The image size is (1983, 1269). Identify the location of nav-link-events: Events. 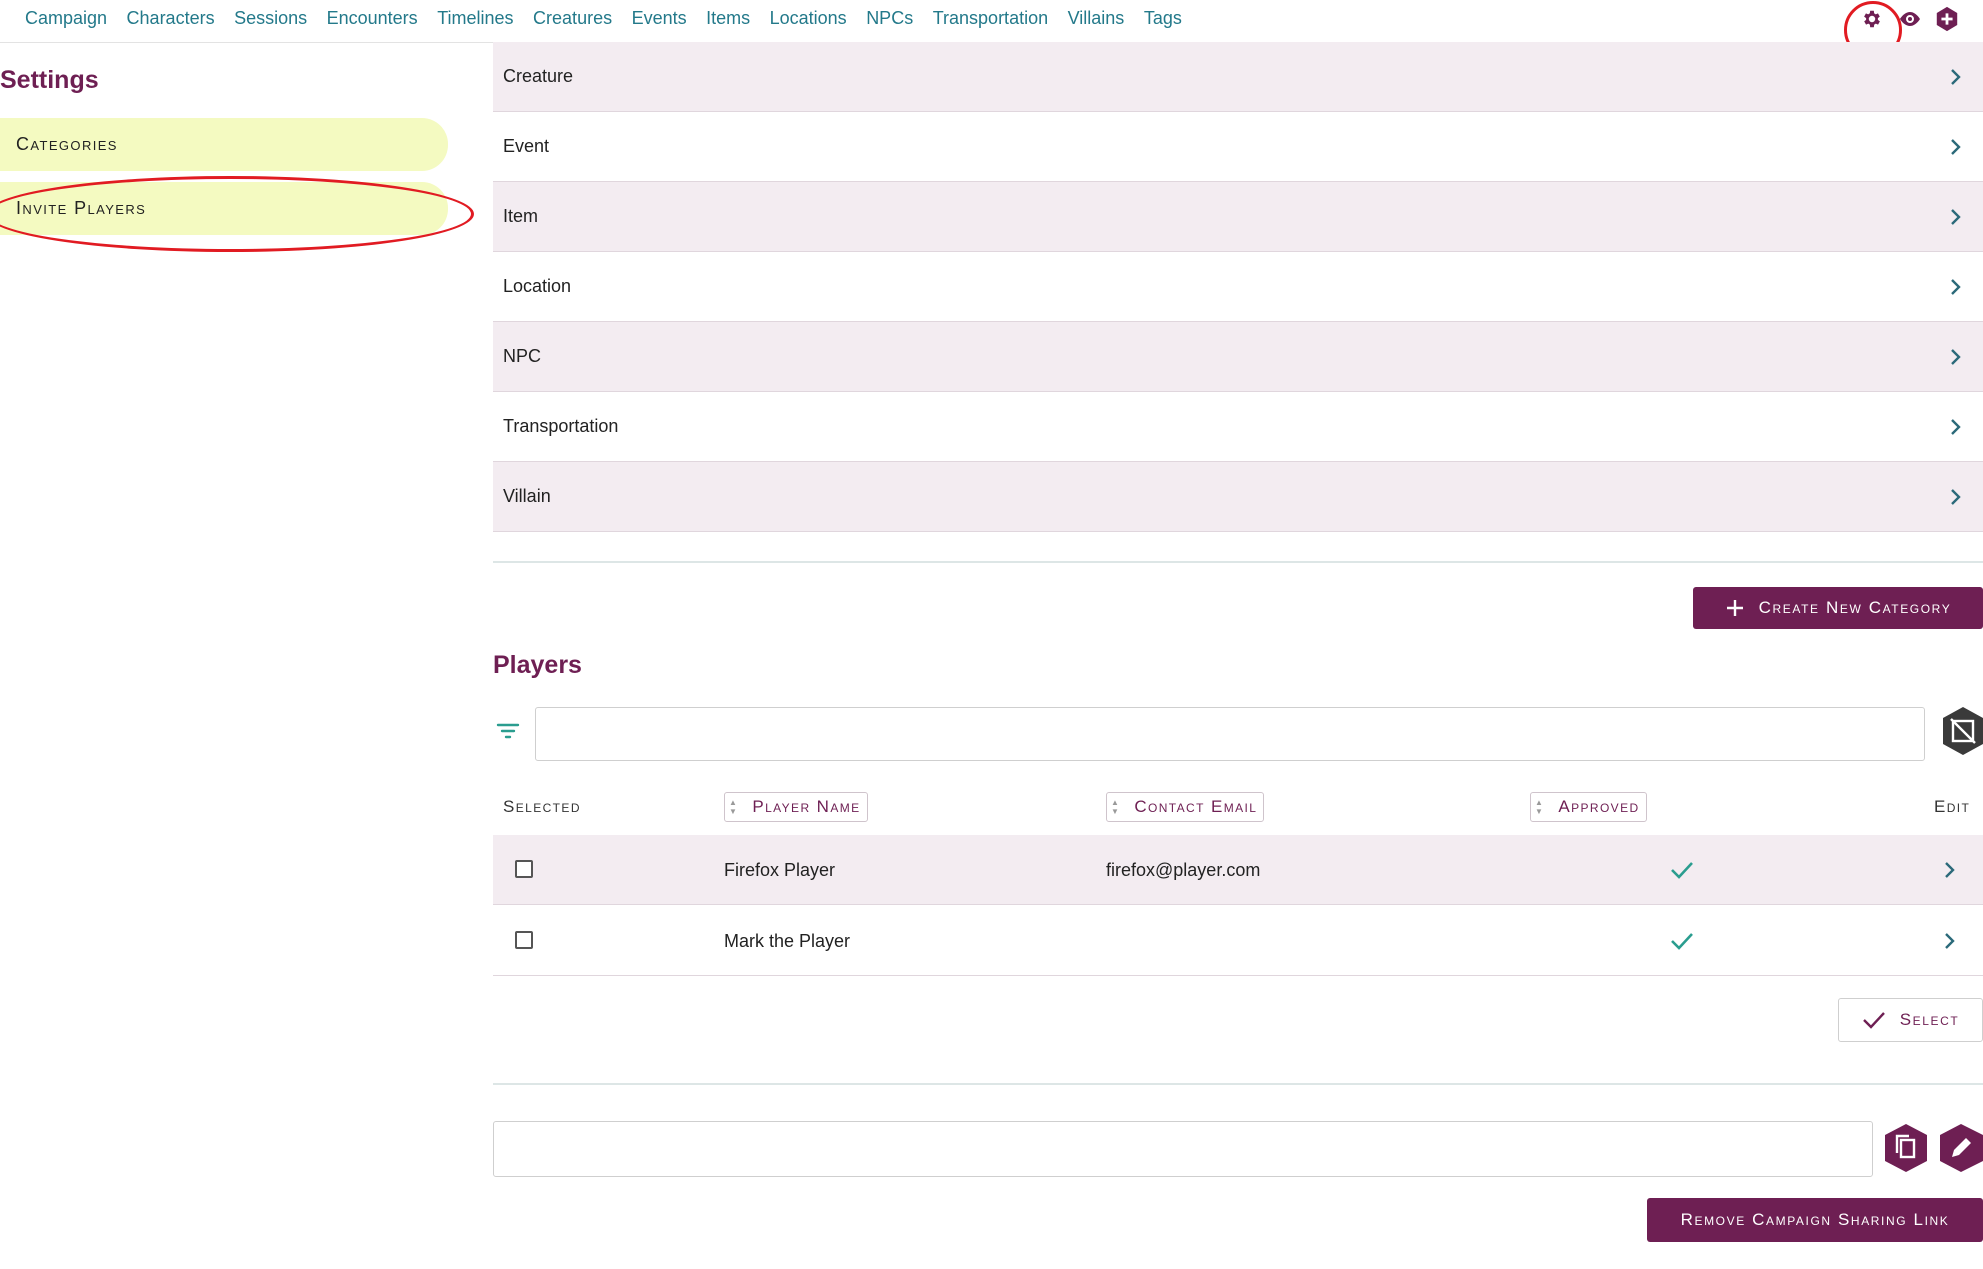
(659, 18).